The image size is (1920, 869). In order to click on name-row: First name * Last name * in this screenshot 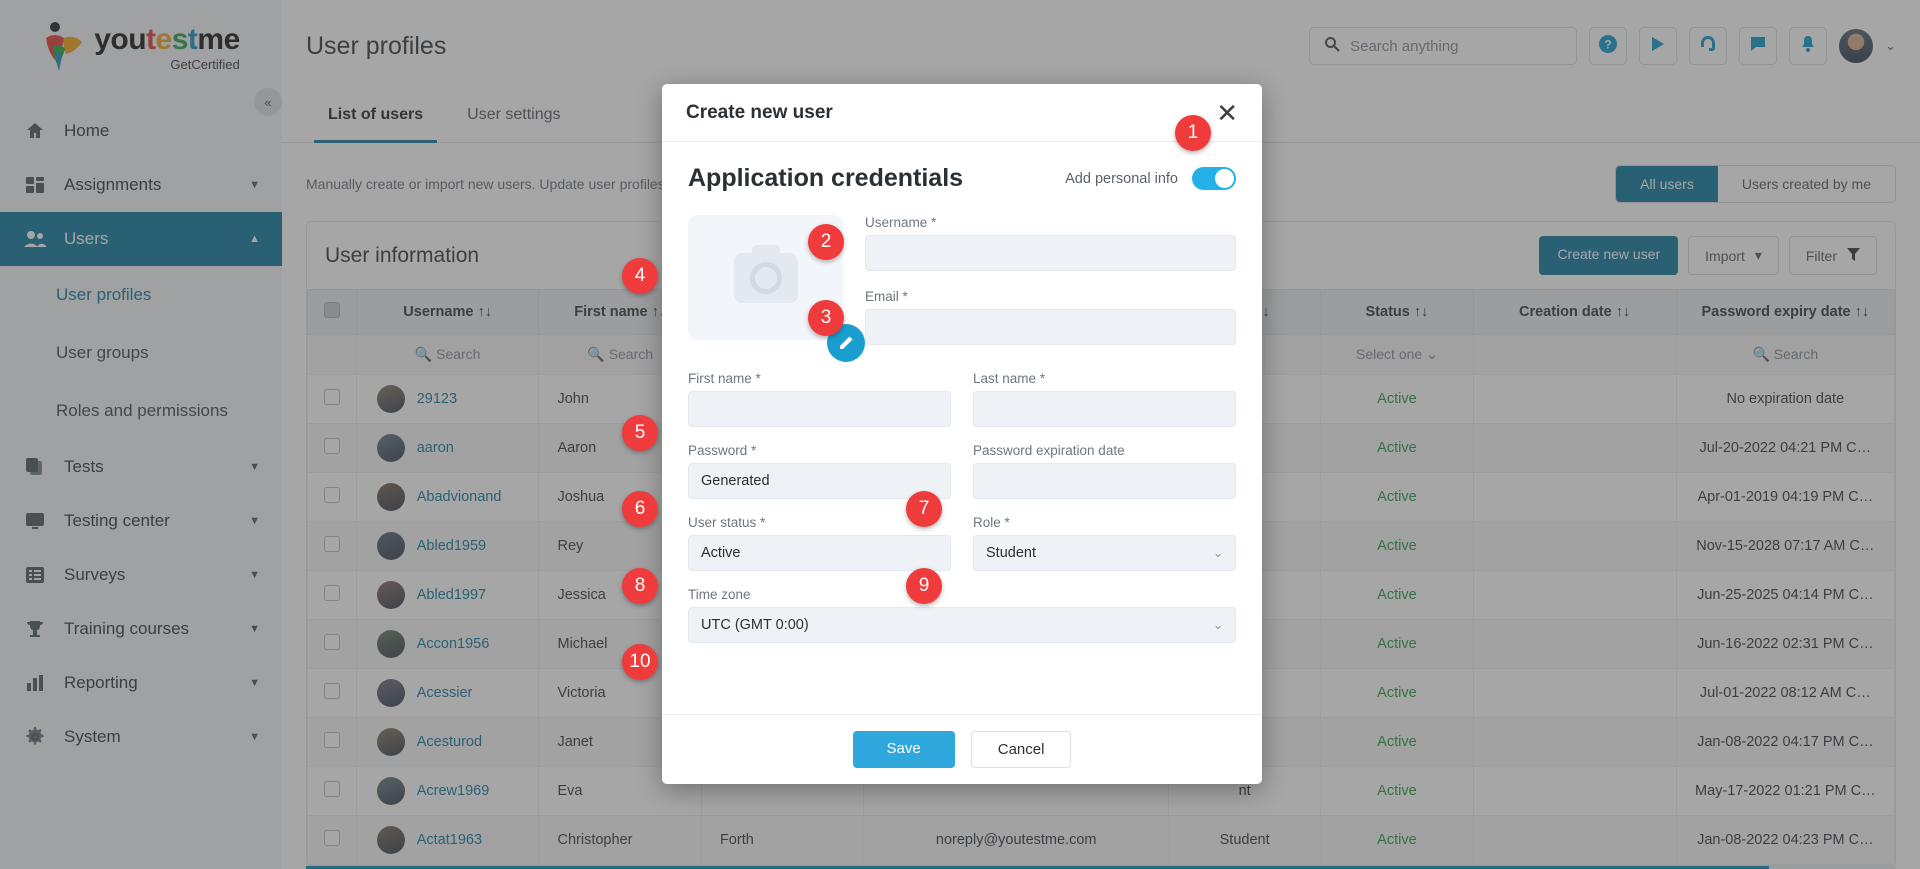, I will do `click(962, 399)`.